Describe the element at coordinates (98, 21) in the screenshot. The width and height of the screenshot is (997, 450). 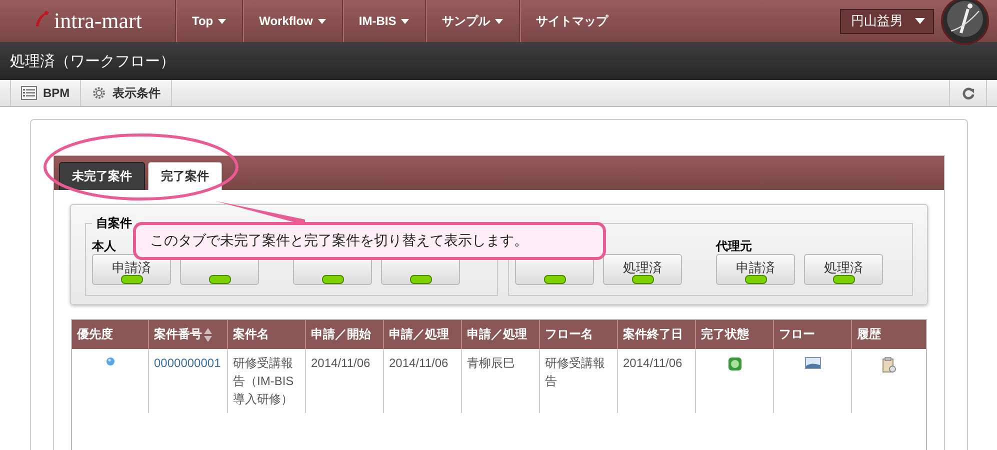
I see `logo-text: intra-mart` at that location.